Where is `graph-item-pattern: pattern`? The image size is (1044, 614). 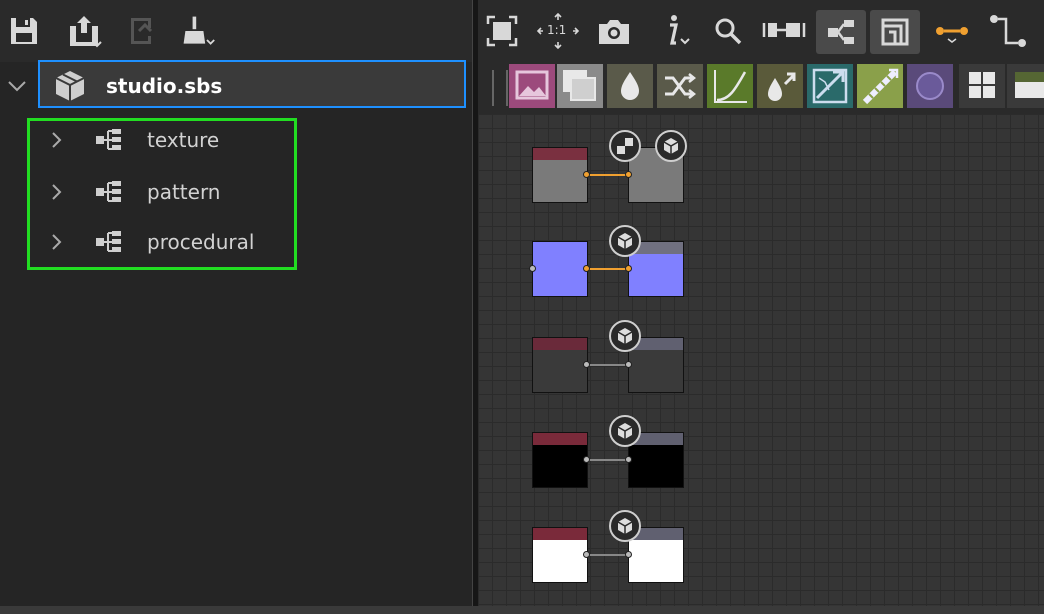
graph-item-pattern: pattern is located at coordinates (165, 192).